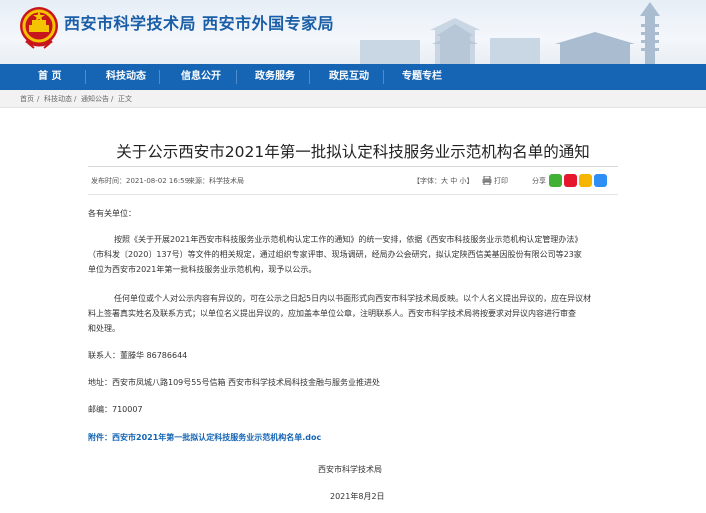 The height and width of the screenshot is (513, 706). Describe the element at coordinates (443, 181) in the screenshot. I see `font-size-switcher: 【字体：大 中 小】` at that location.